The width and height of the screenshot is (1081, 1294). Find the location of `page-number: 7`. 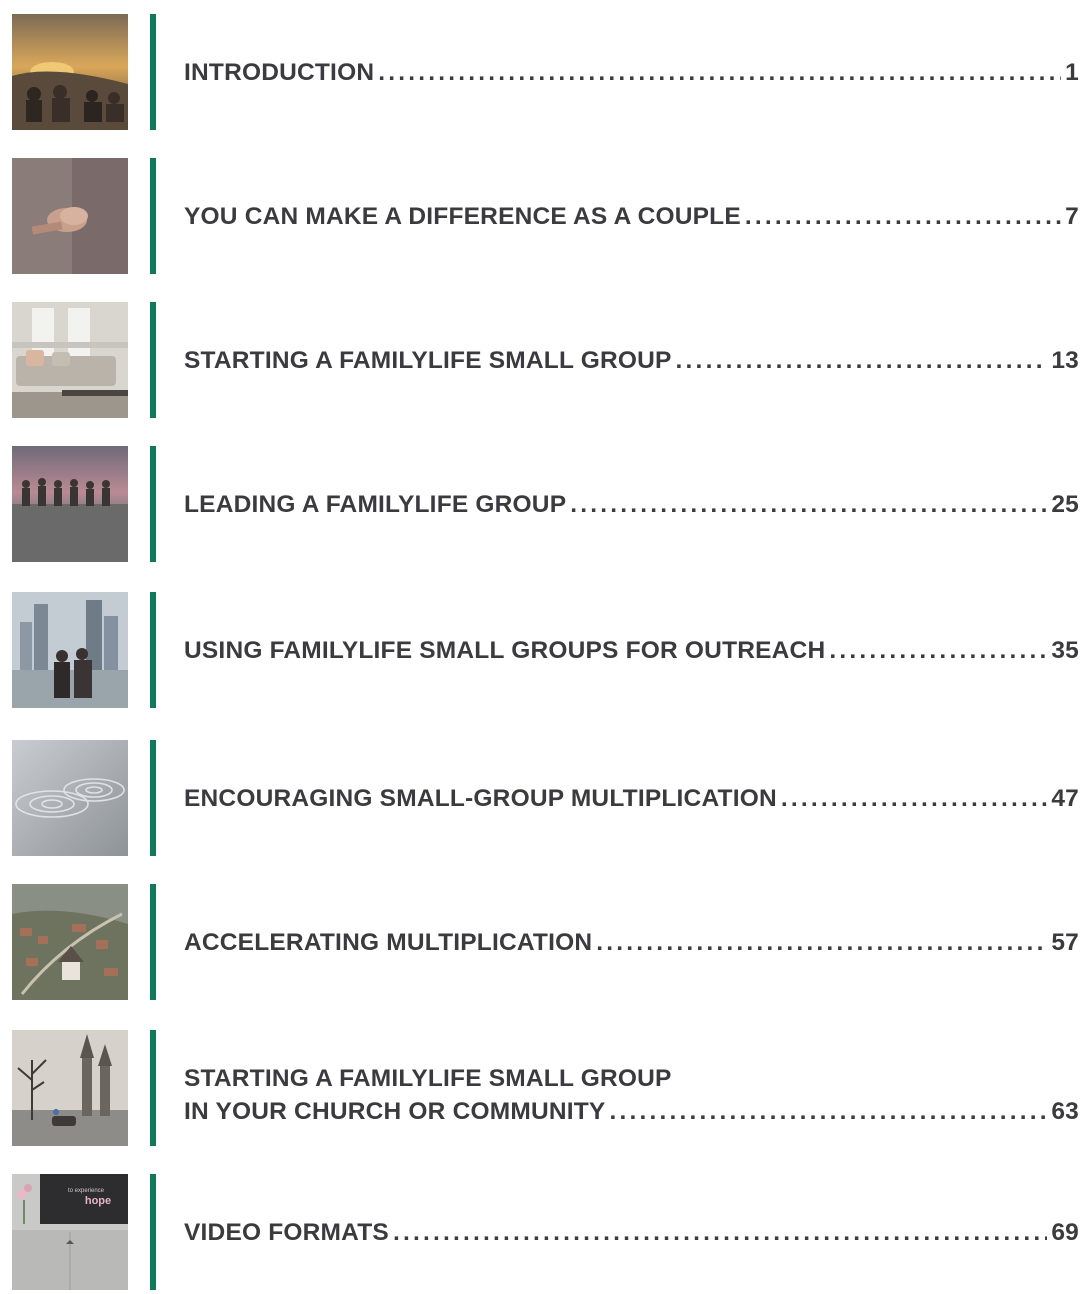

page-number: 7 is located at coordinates (1072, 216).